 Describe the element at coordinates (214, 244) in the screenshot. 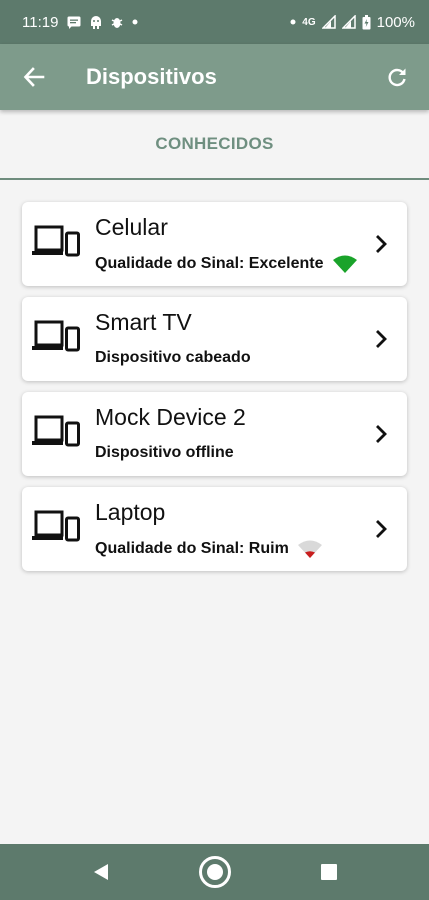

I see `device-card-celular: Celular Qualidade do Sinal: Excelente` at that location.